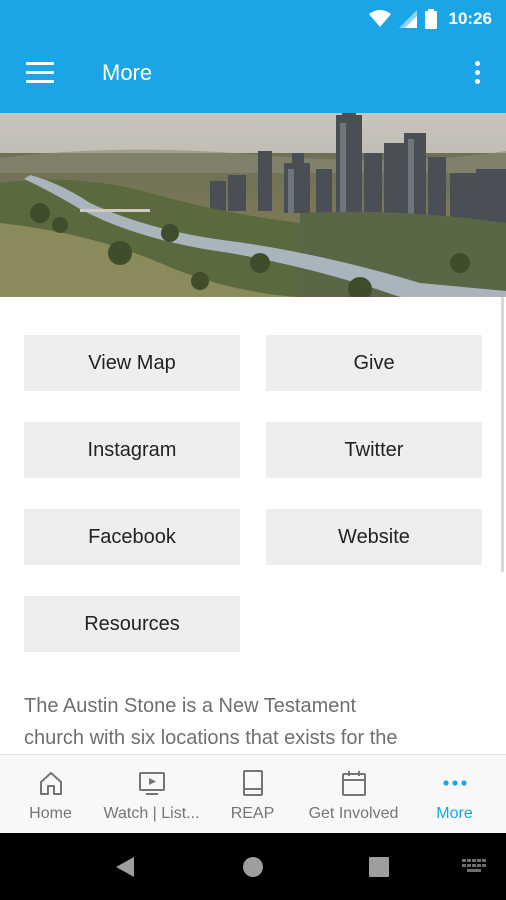 The width and height of the screenshot is (506, 900). What do you see at coordinates (374, 537) in the screenshot?
I see `website-button: Website` at bounding box center [374, 537].